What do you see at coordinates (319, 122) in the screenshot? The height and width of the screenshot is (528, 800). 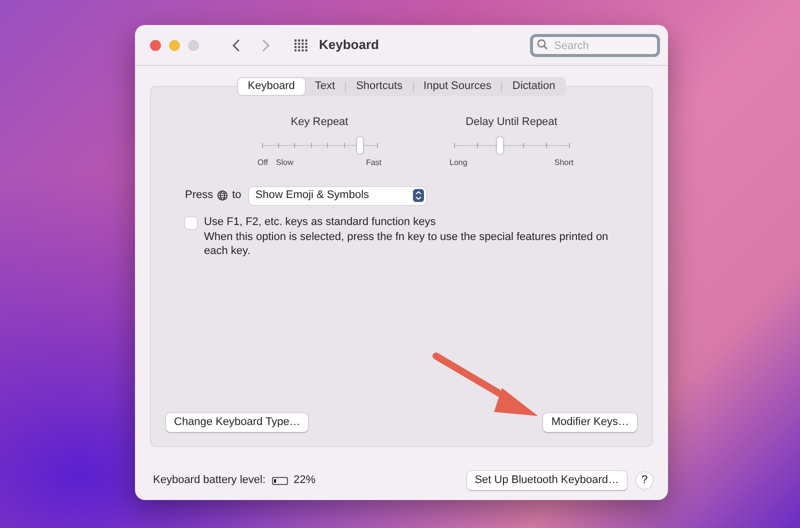 I see `slider-title: Key Repeat` at bounding box center [319, 122].